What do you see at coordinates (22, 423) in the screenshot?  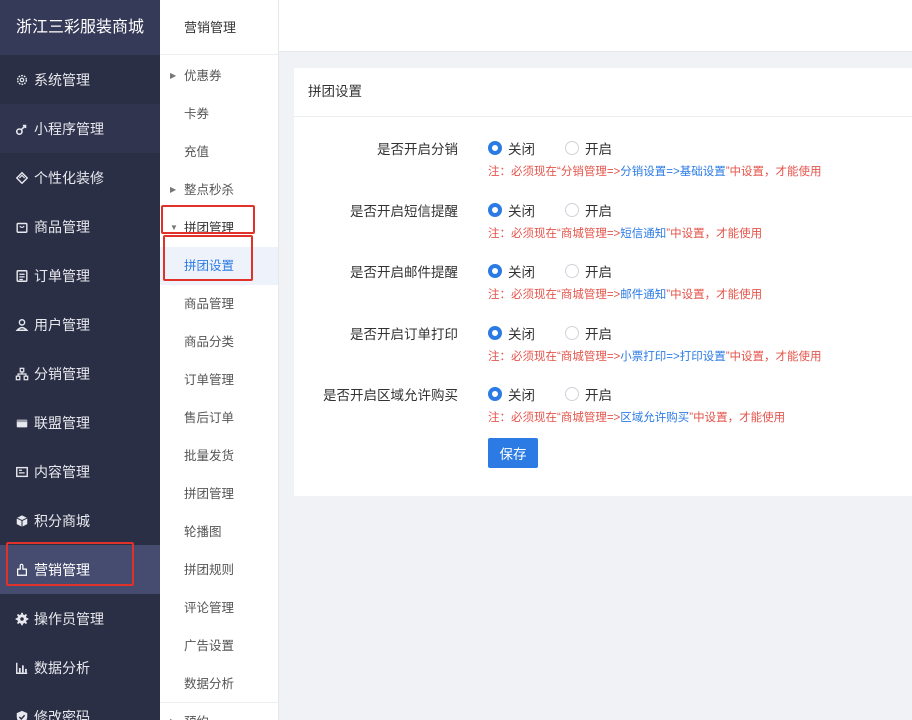 I see `store-icon` at bounding box center [22, 423].